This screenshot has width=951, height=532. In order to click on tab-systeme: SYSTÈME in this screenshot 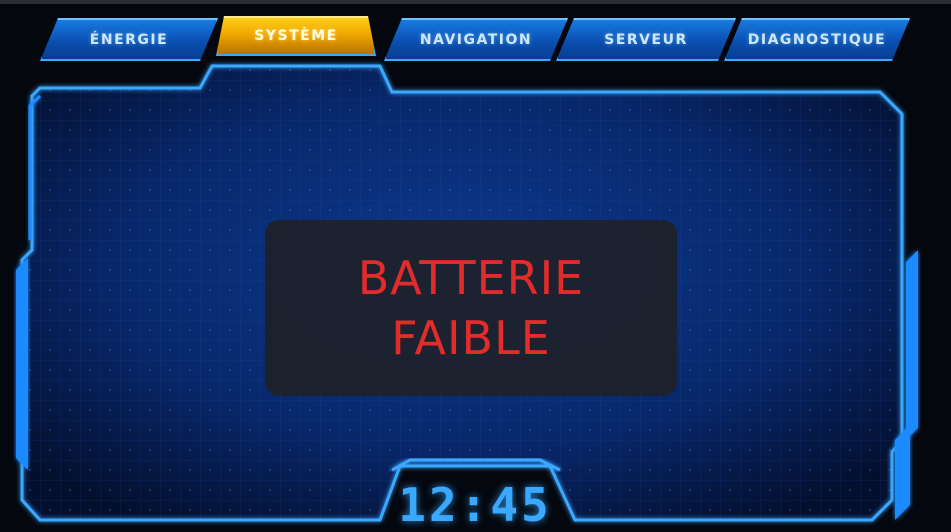, I will do `click(296, 36)`.